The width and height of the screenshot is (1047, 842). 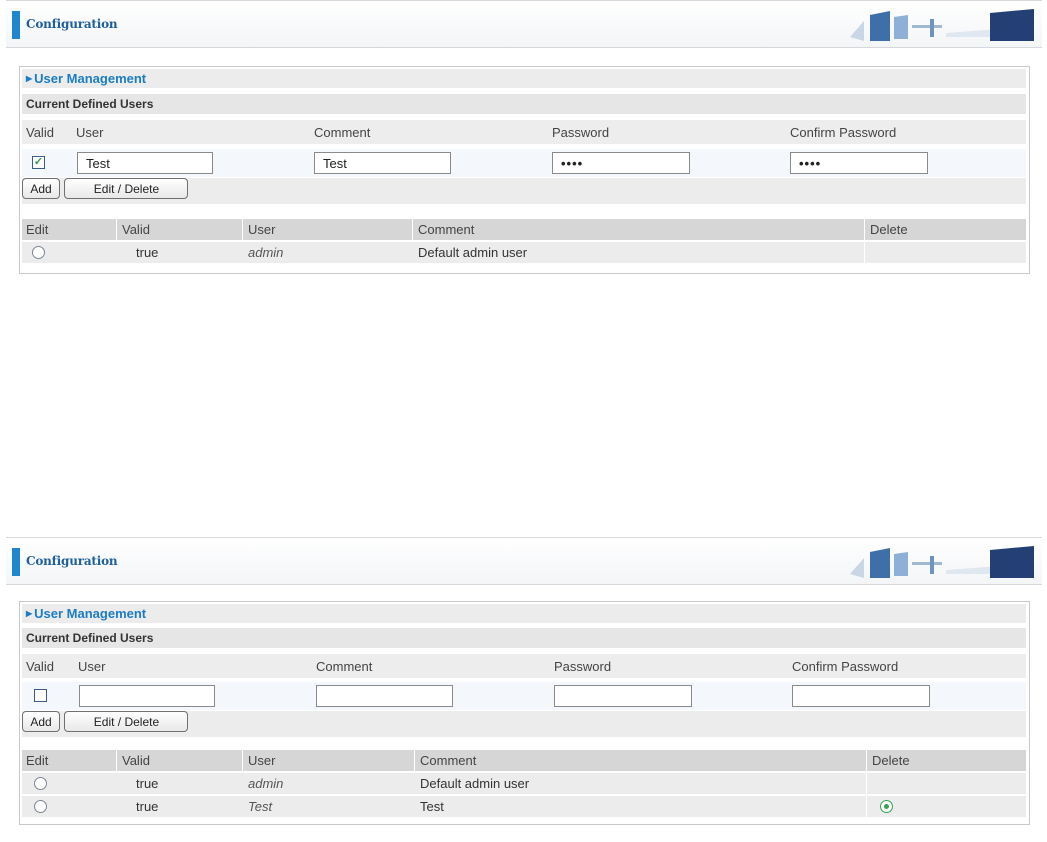 I want to click on row-comment: Test, so click(x=432, y=806).